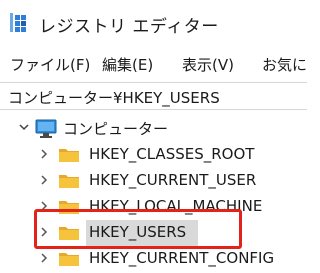 This screenshot has height=273, width=320. I want to click on tree-node-hkey-local-machine: HKEY_LOCAL_MACHINE, so click(150, 207).